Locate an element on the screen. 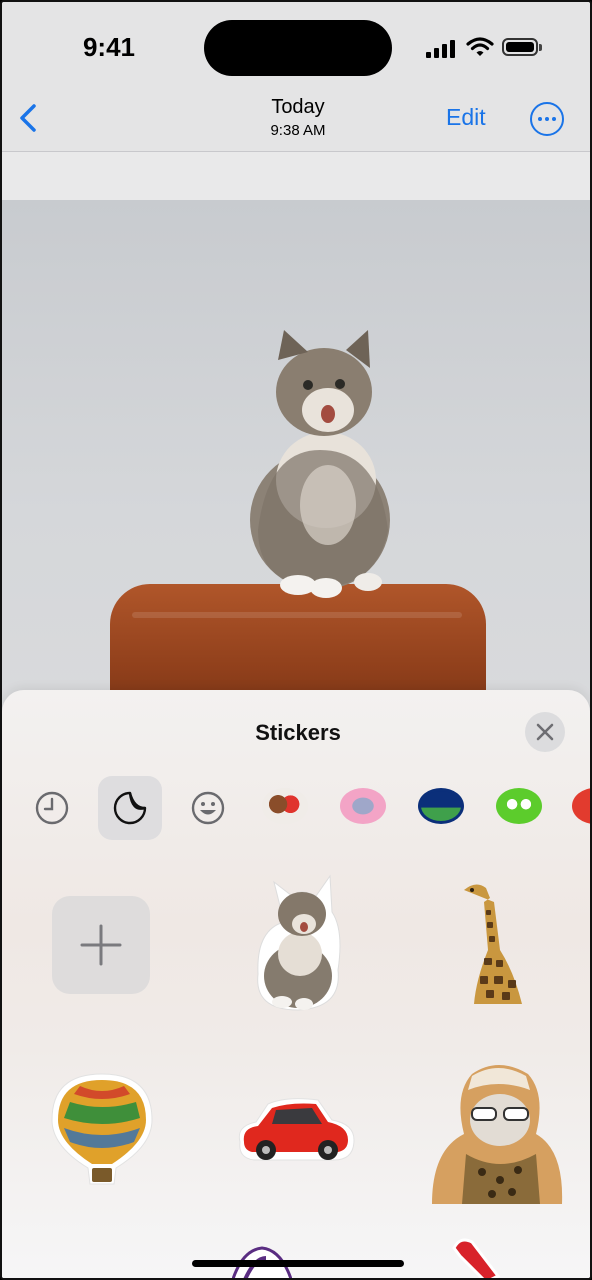  nav-subtitle: 9:38 AM is located at coordinates (298, 130).